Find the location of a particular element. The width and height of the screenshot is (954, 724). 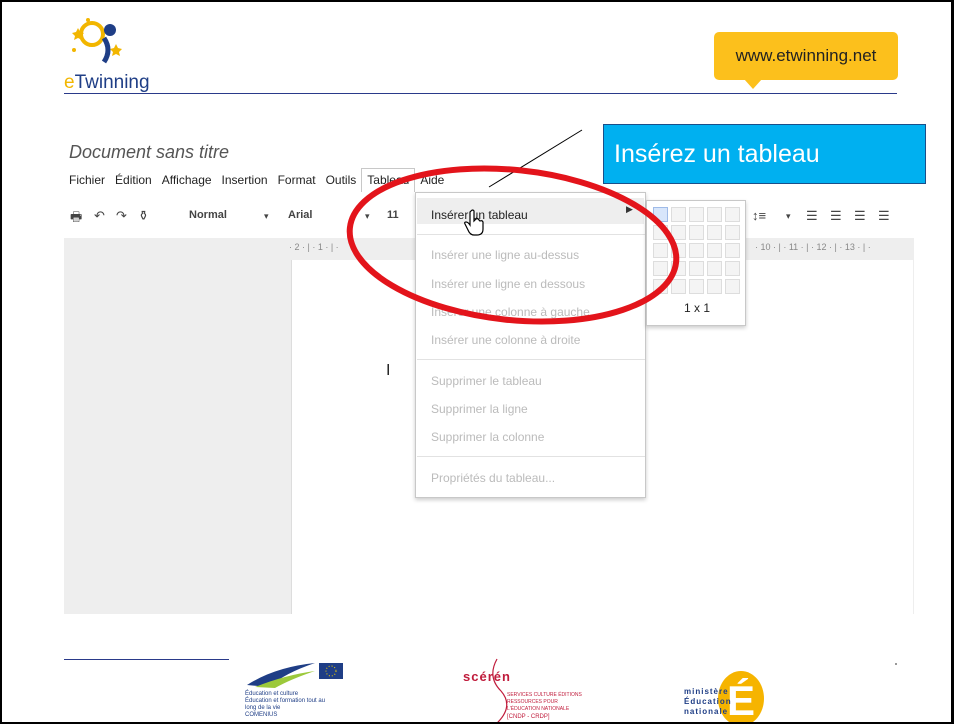

ministere-line: ministère is located at coordinates (706, 691).